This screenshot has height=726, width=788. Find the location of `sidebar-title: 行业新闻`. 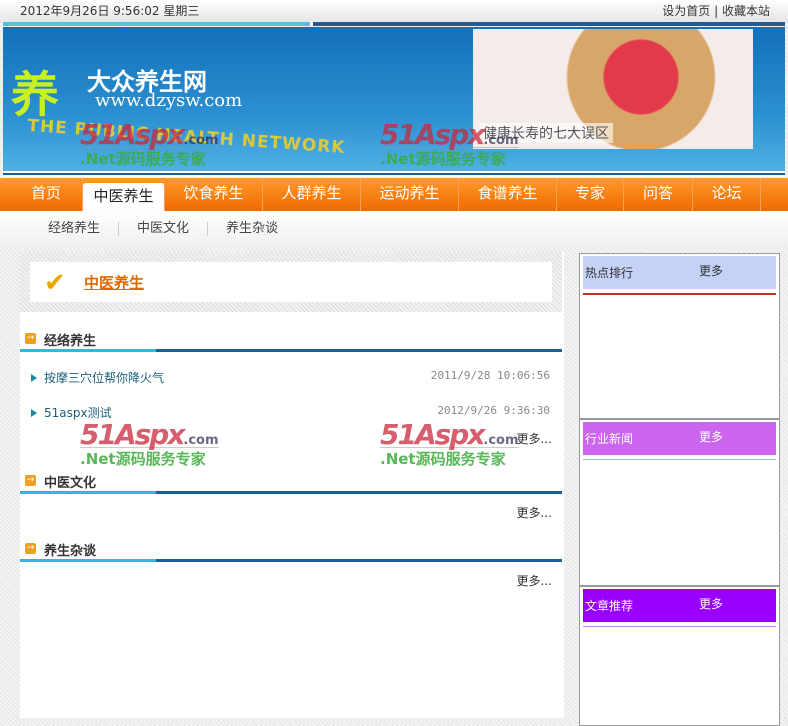

sidebar-title: 行业新闻 is located at coordinates (609, 439).